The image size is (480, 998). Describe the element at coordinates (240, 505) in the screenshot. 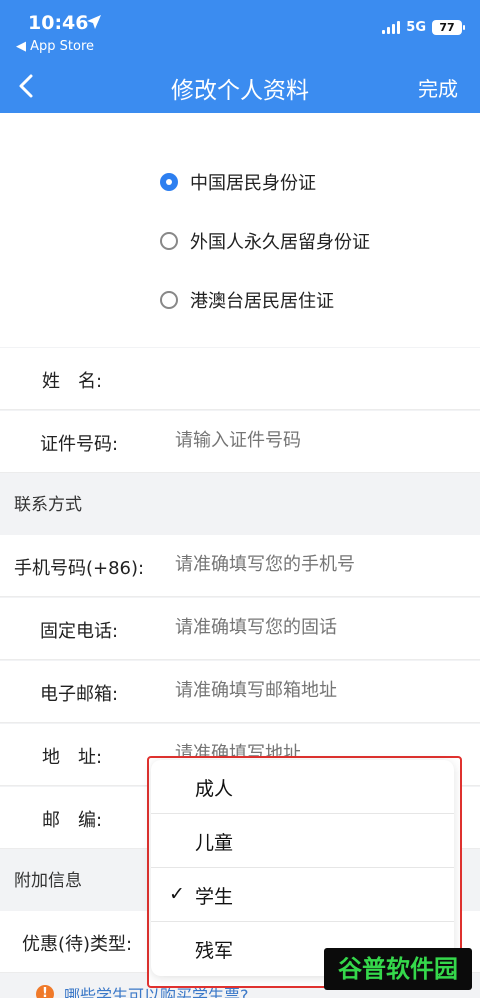

I see `contact-section-header: 联系方式` at that location.